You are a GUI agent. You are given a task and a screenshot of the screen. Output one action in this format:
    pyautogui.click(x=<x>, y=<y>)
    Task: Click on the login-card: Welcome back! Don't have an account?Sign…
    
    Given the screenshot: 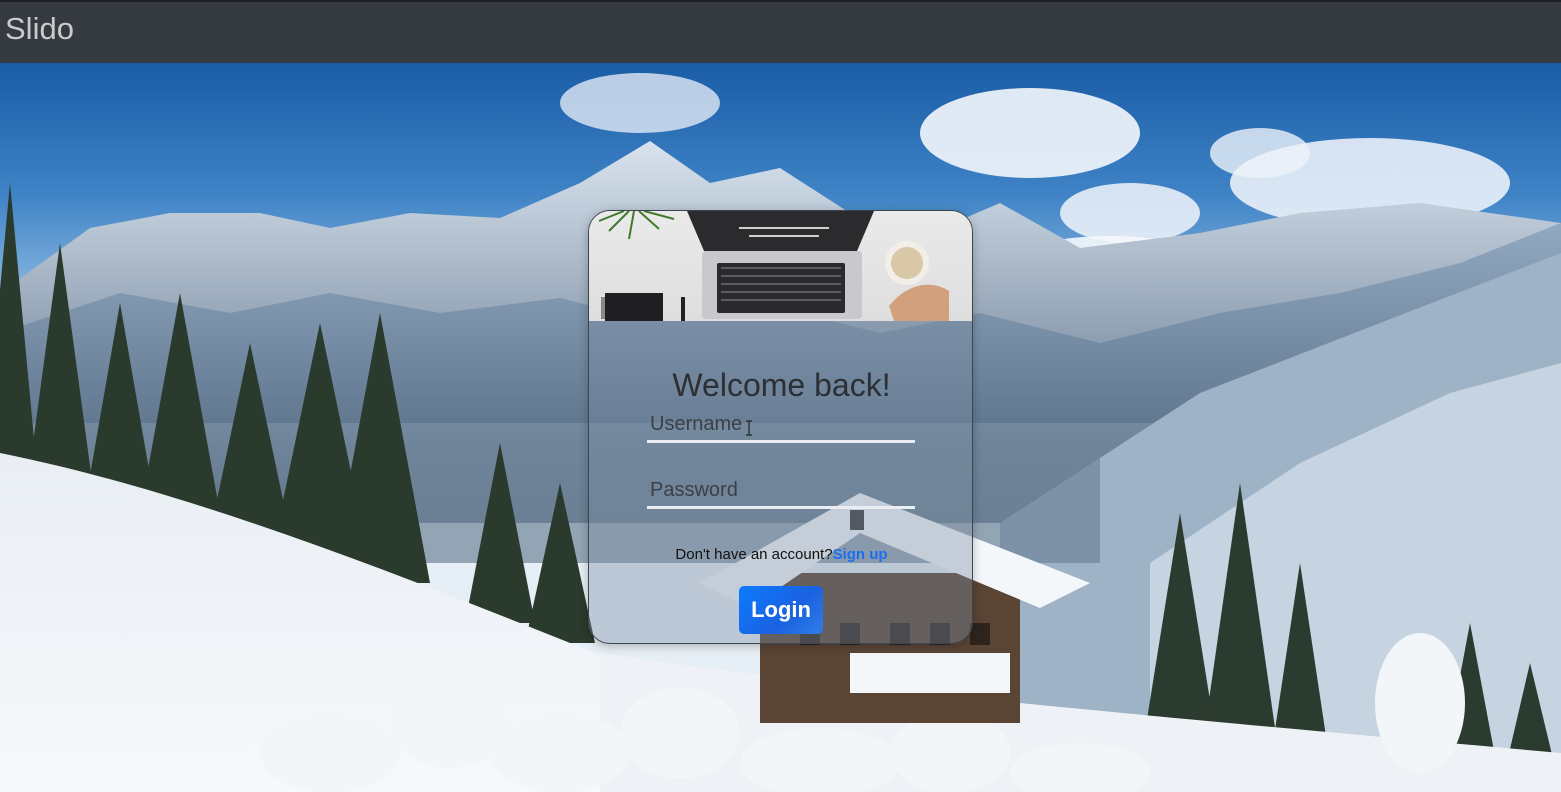 What is the action you would take?
    pyautogui.click(x=780, y=427)
    